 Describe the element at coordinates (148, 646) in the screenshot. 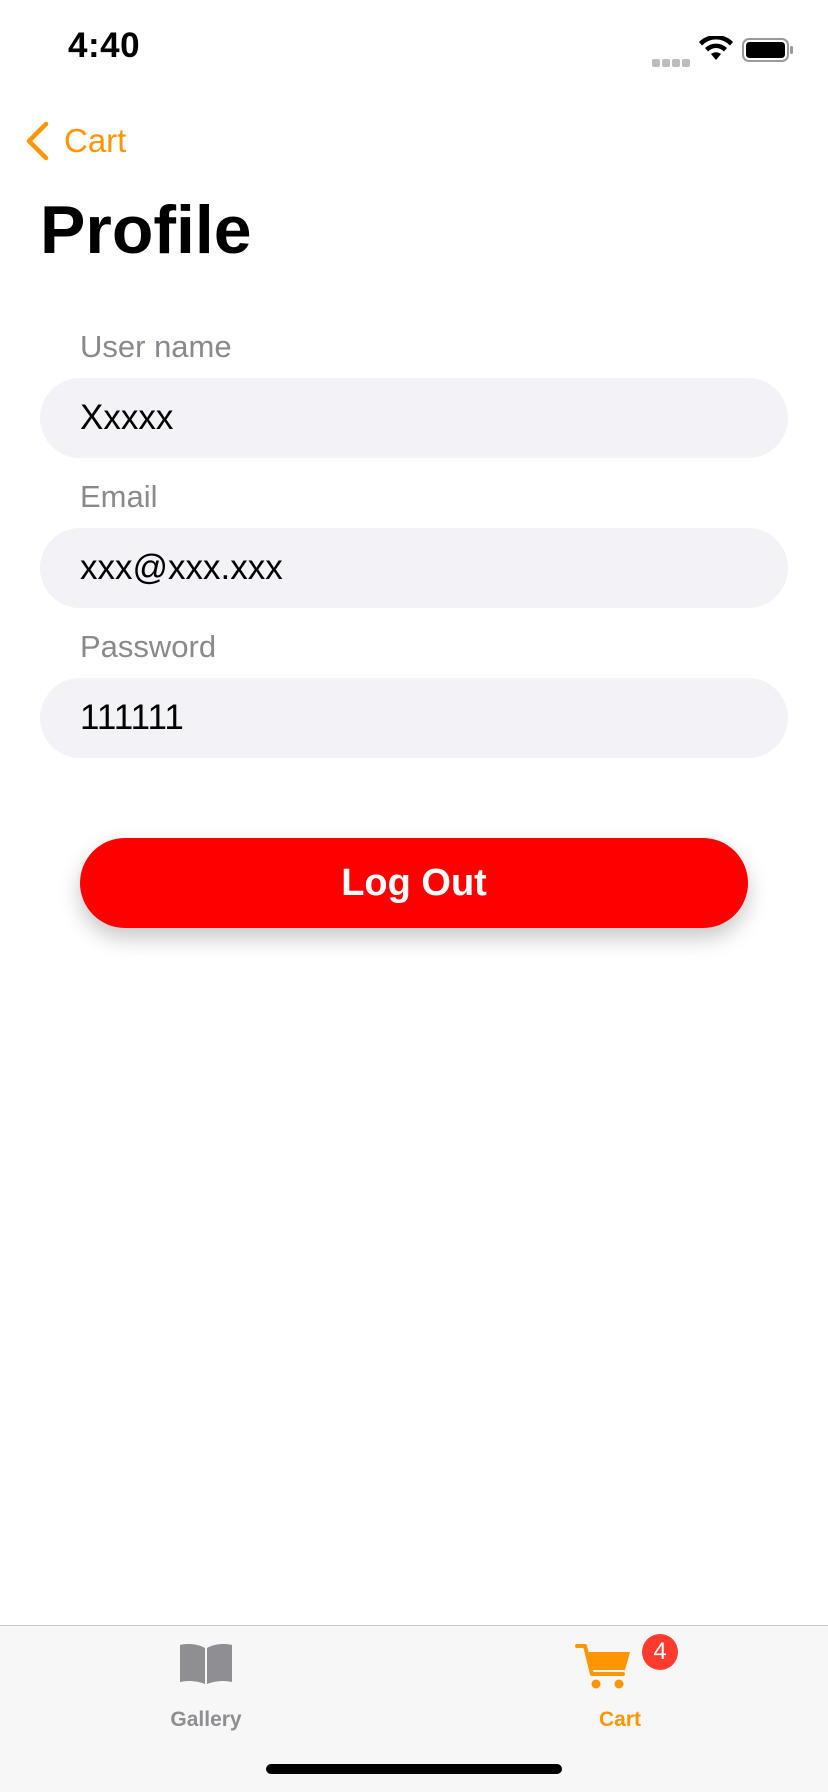

I see `password-label: Password` at that location.